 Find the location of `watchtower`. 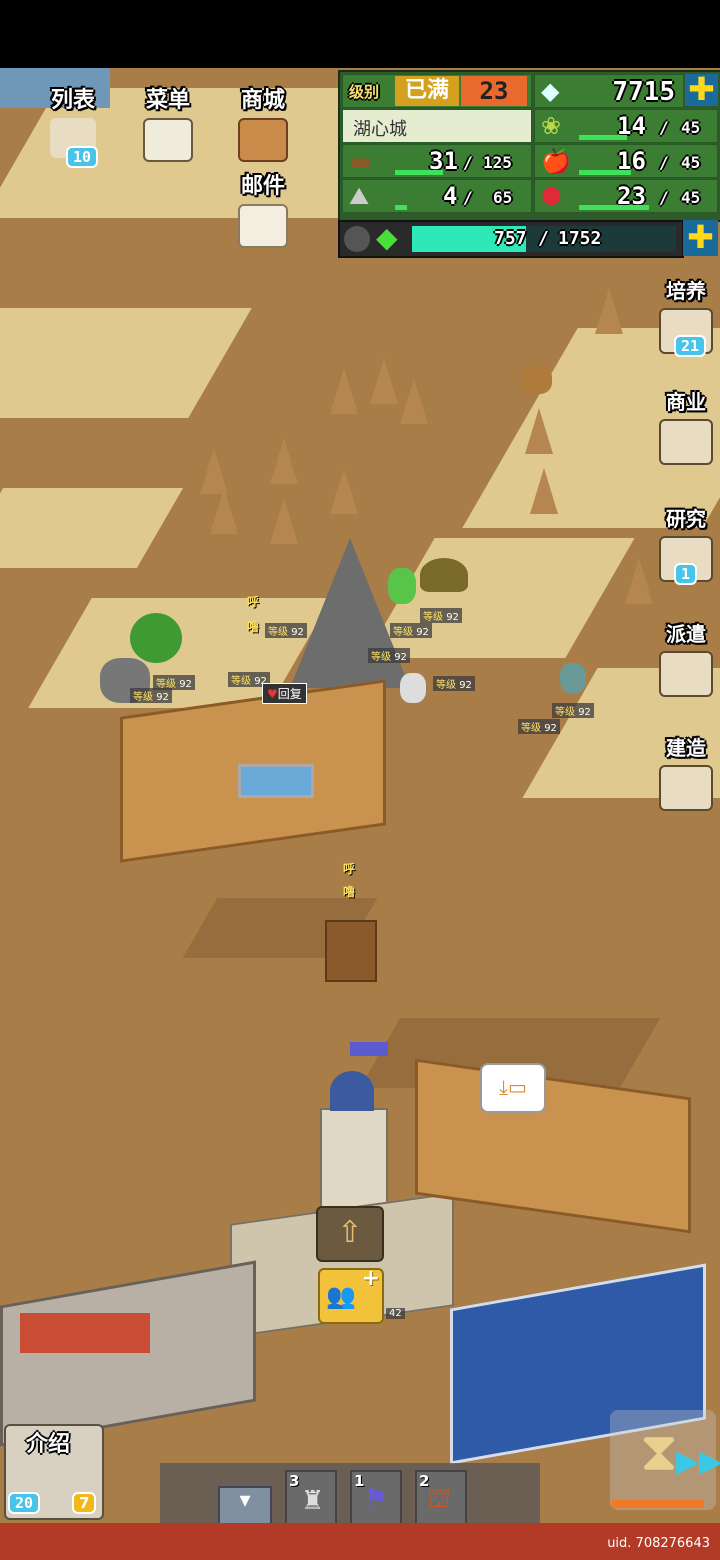

watchtower is located at coordinates (351, 951).